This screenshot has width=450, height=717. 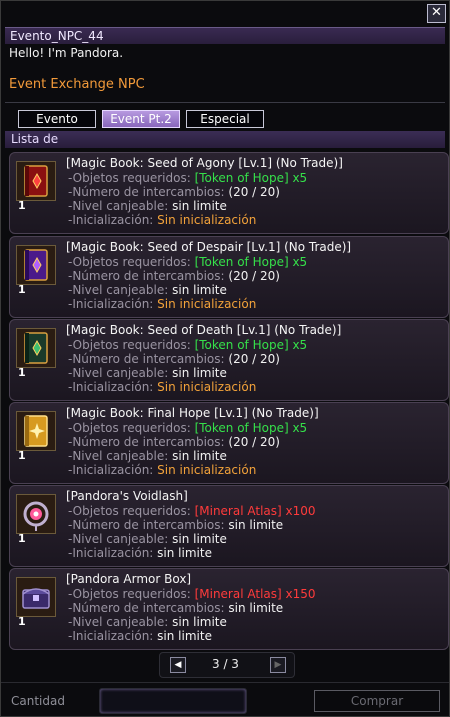 I want to click on section-header: Lista de, so click(x=225, y=139).